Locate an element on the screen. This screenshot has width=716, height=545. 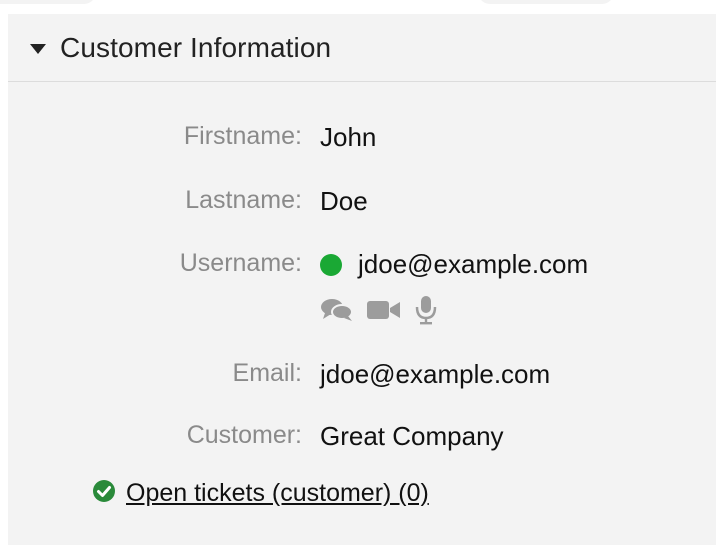
email-value: jdoe@example.com is located at coordinates (435, 374).